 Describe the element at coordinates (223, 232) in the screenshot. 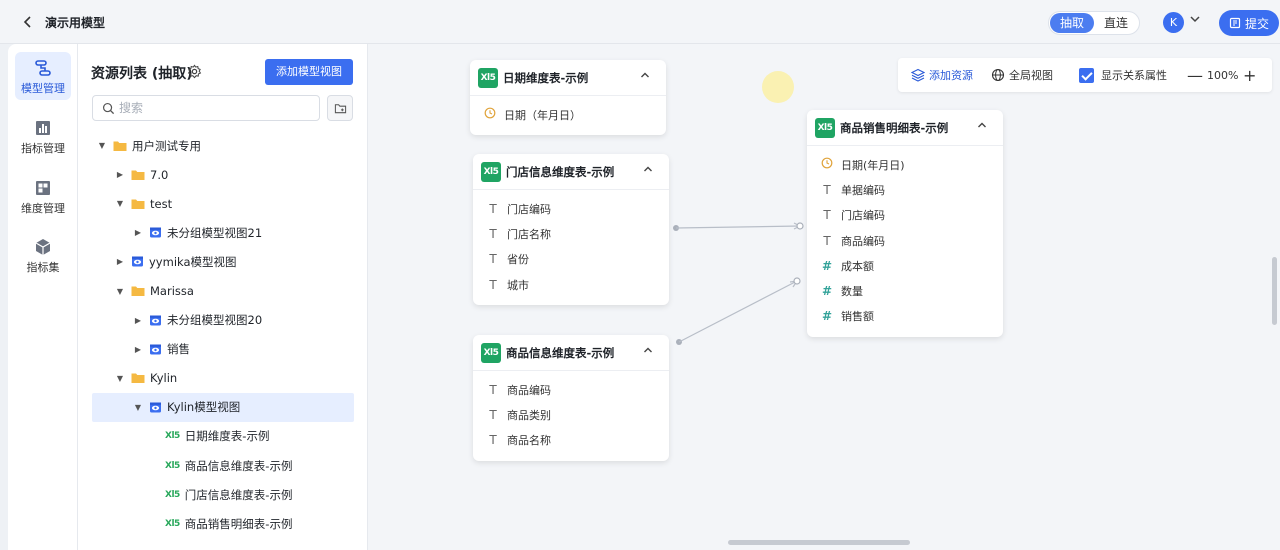

I see `tree-item: ▶ 未分组模型视图21` at that location.